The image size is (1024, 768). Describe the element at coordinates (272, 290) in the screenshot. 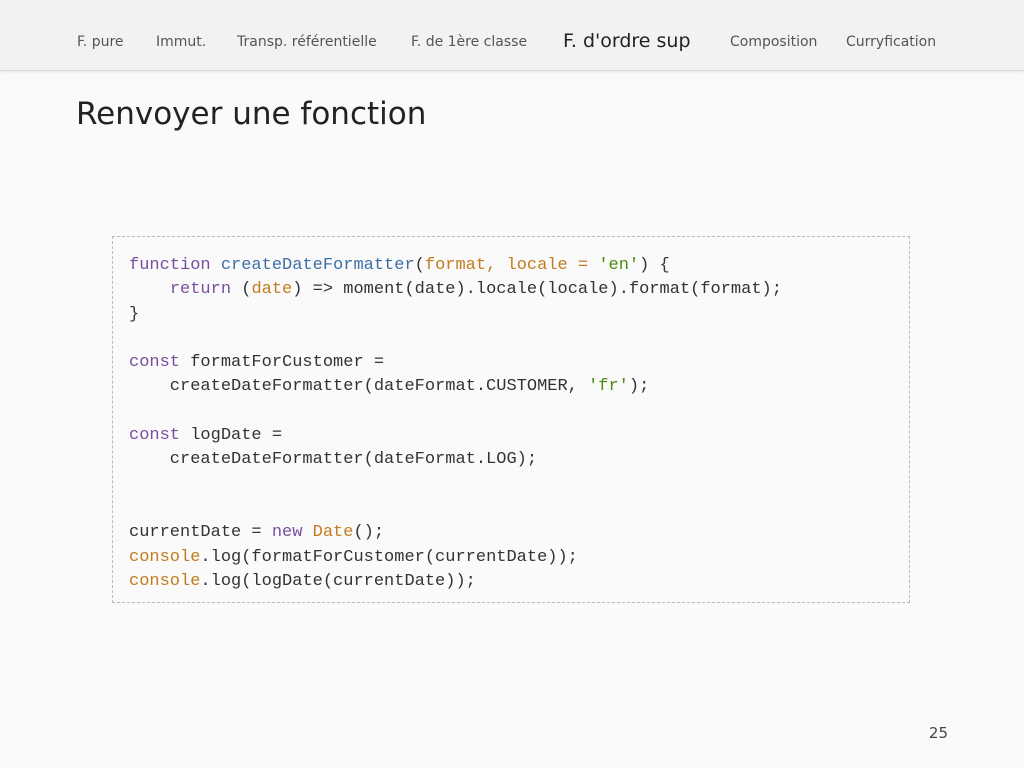

I see `code-identifier: date` at that location.